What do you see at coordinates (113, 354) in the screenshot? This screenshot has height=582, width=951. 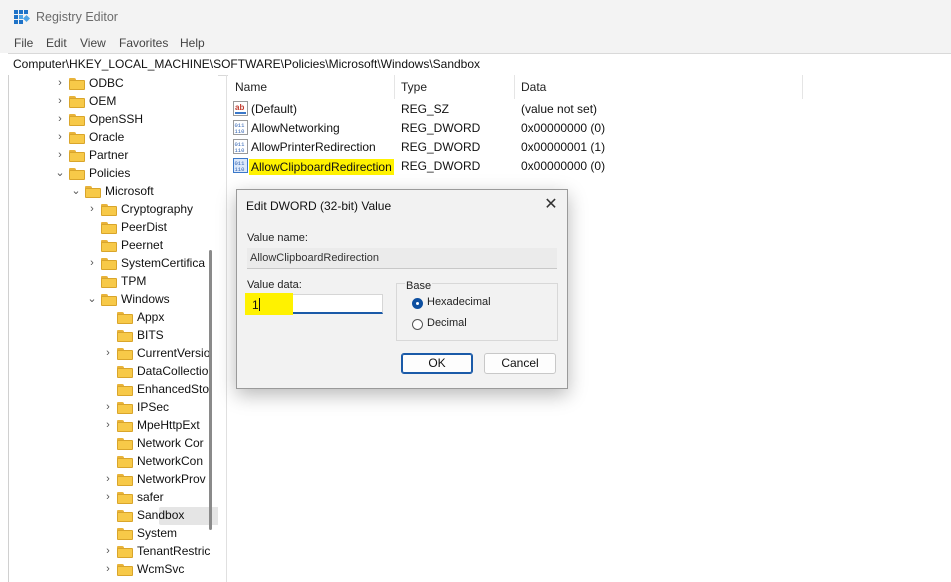 I see `tree-item-currentversio: › CurrentVersio` at bounding box center [113, 354].